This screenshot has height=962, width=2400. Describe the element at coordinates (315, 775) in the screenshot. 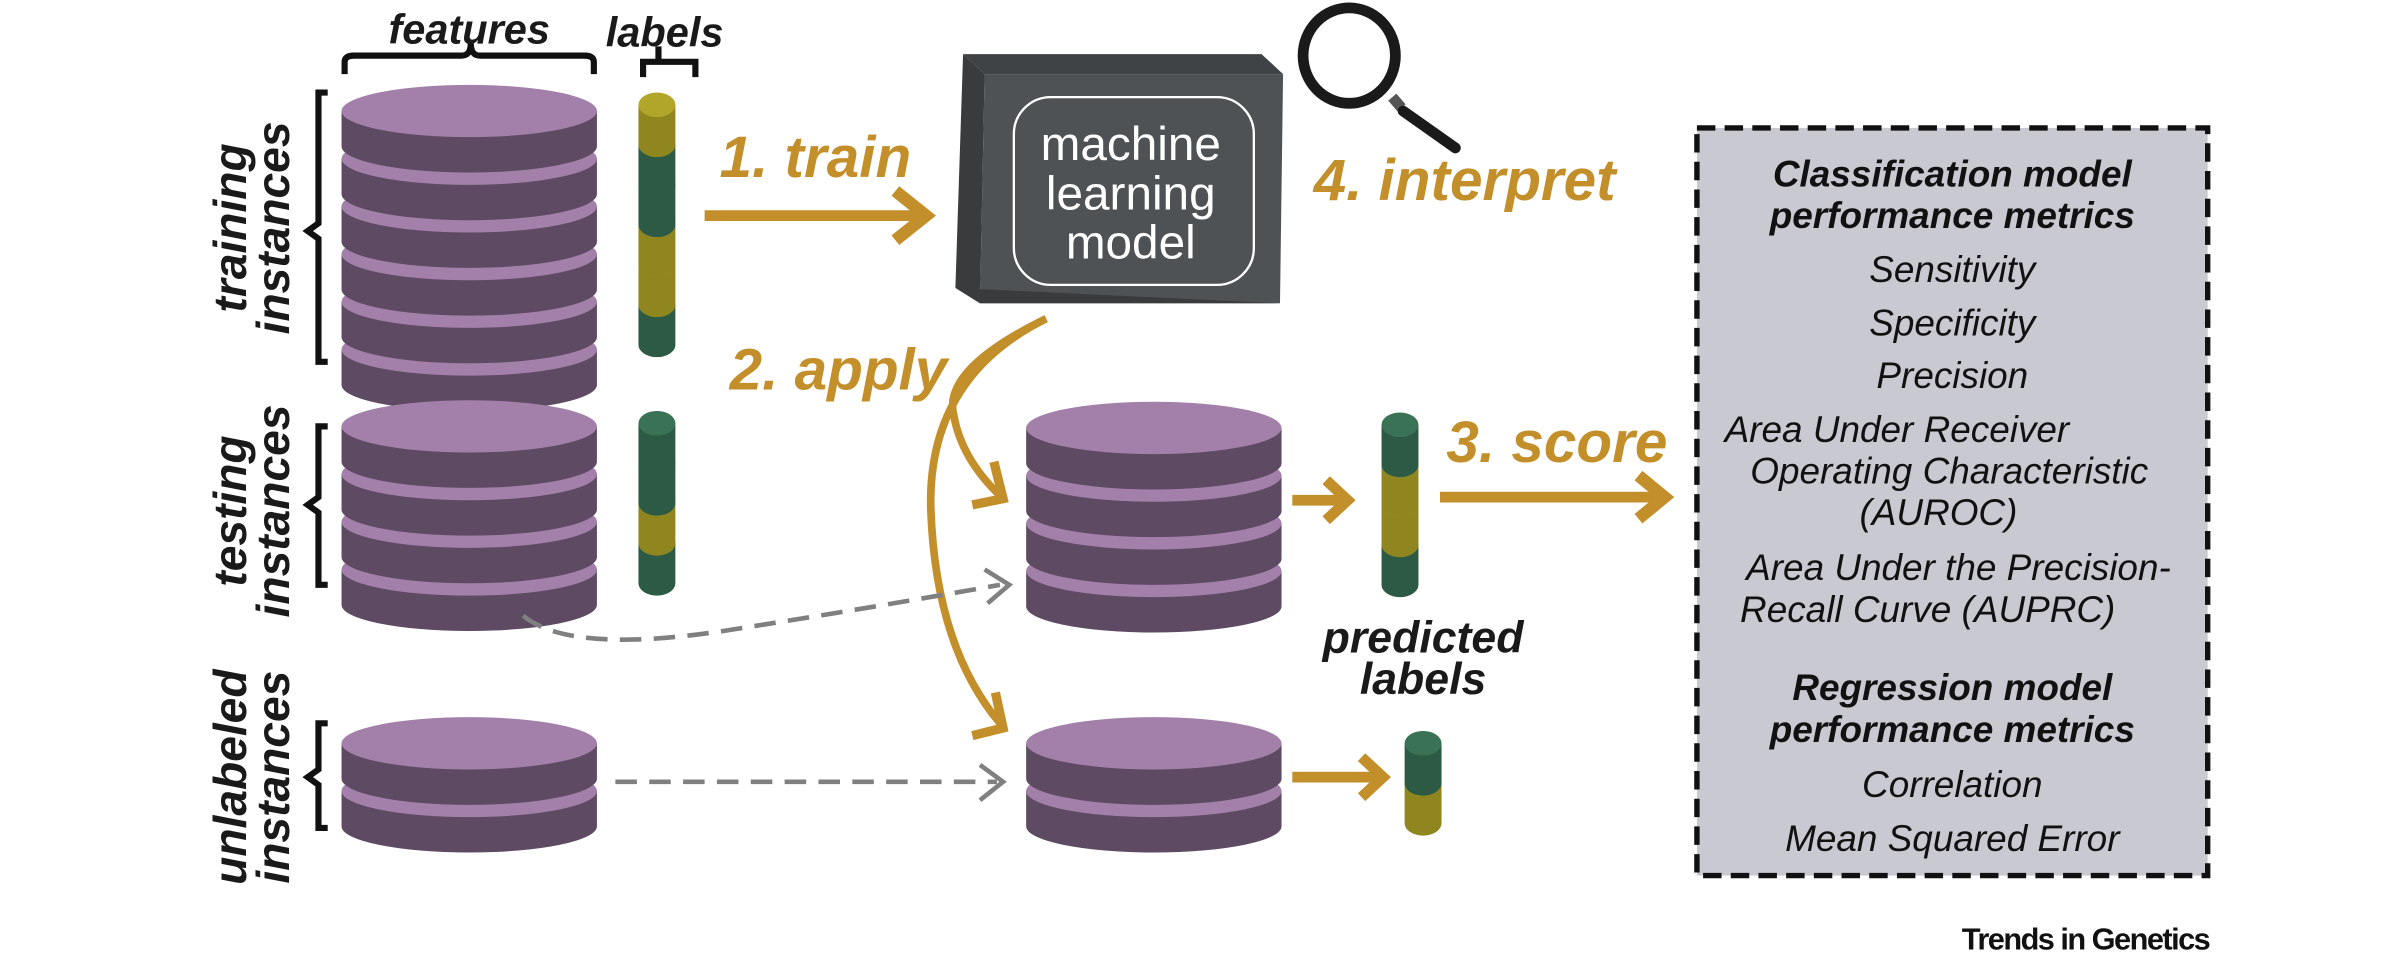

I see `unlabeled-brace` at that location.